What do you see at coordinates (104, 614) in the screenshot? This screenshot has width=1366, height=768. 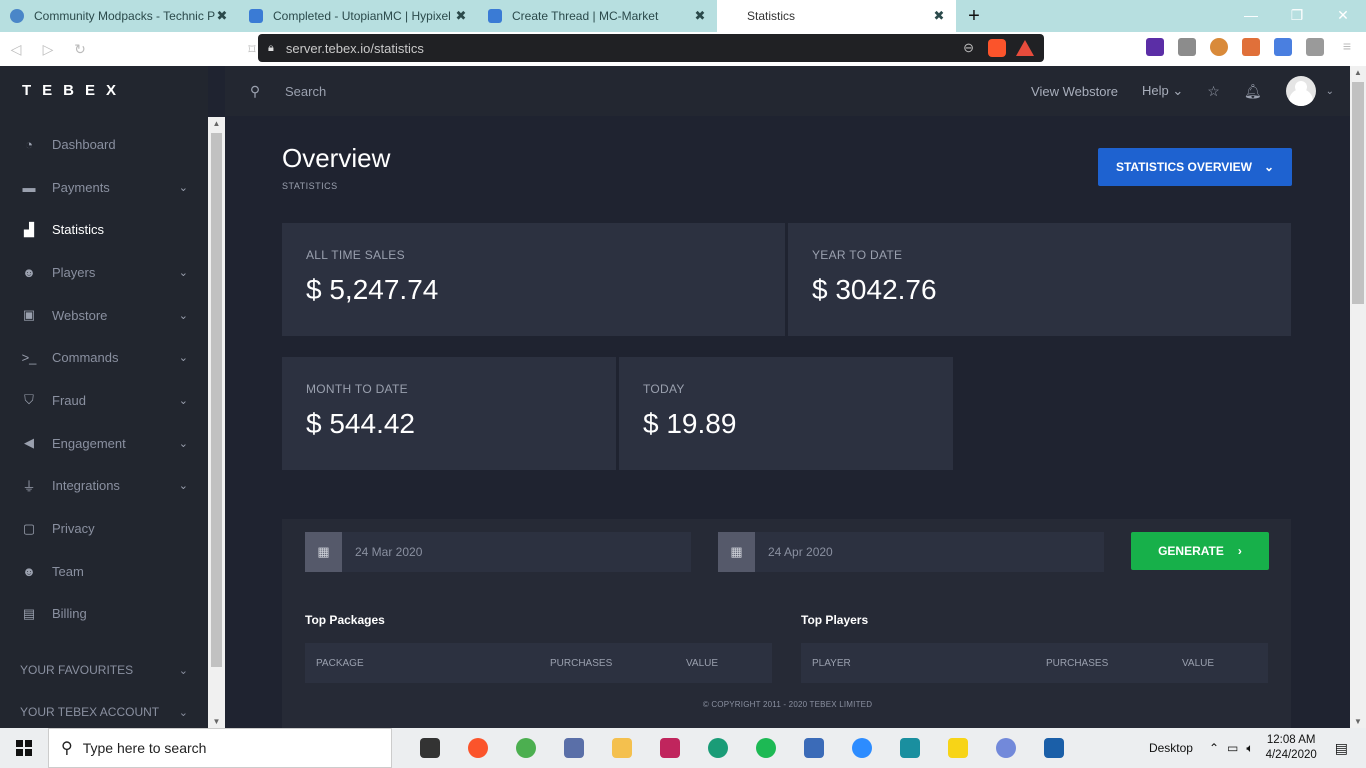 I see `sidebar-item-billing: ▤ Billing` at bounding box center [104, 614].